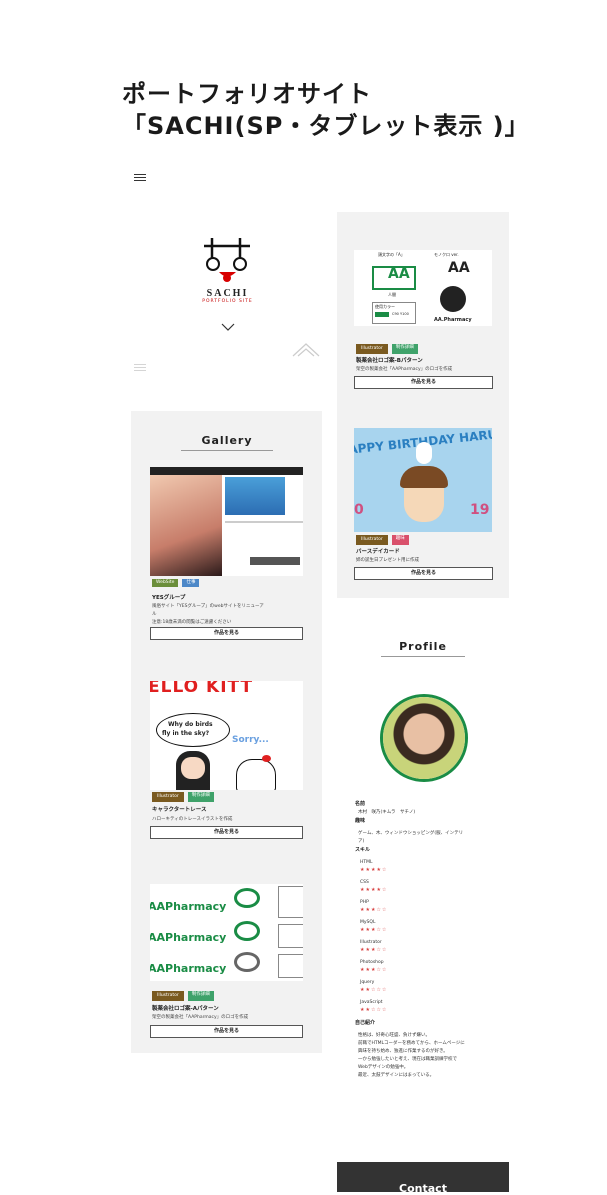 The image size is (607, 1195). What do you see at coordinates (371, 942) in the screenshot?
I see `skill-name: Illustrator` at bounding box center [371, 942].